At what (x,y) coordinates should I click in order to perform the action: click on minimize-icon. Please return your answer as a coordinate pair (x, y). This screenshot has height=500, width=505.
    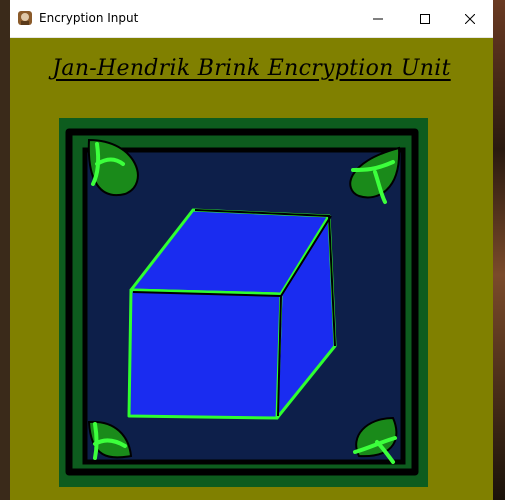
    Looking at the image, I should click on (378, 18).